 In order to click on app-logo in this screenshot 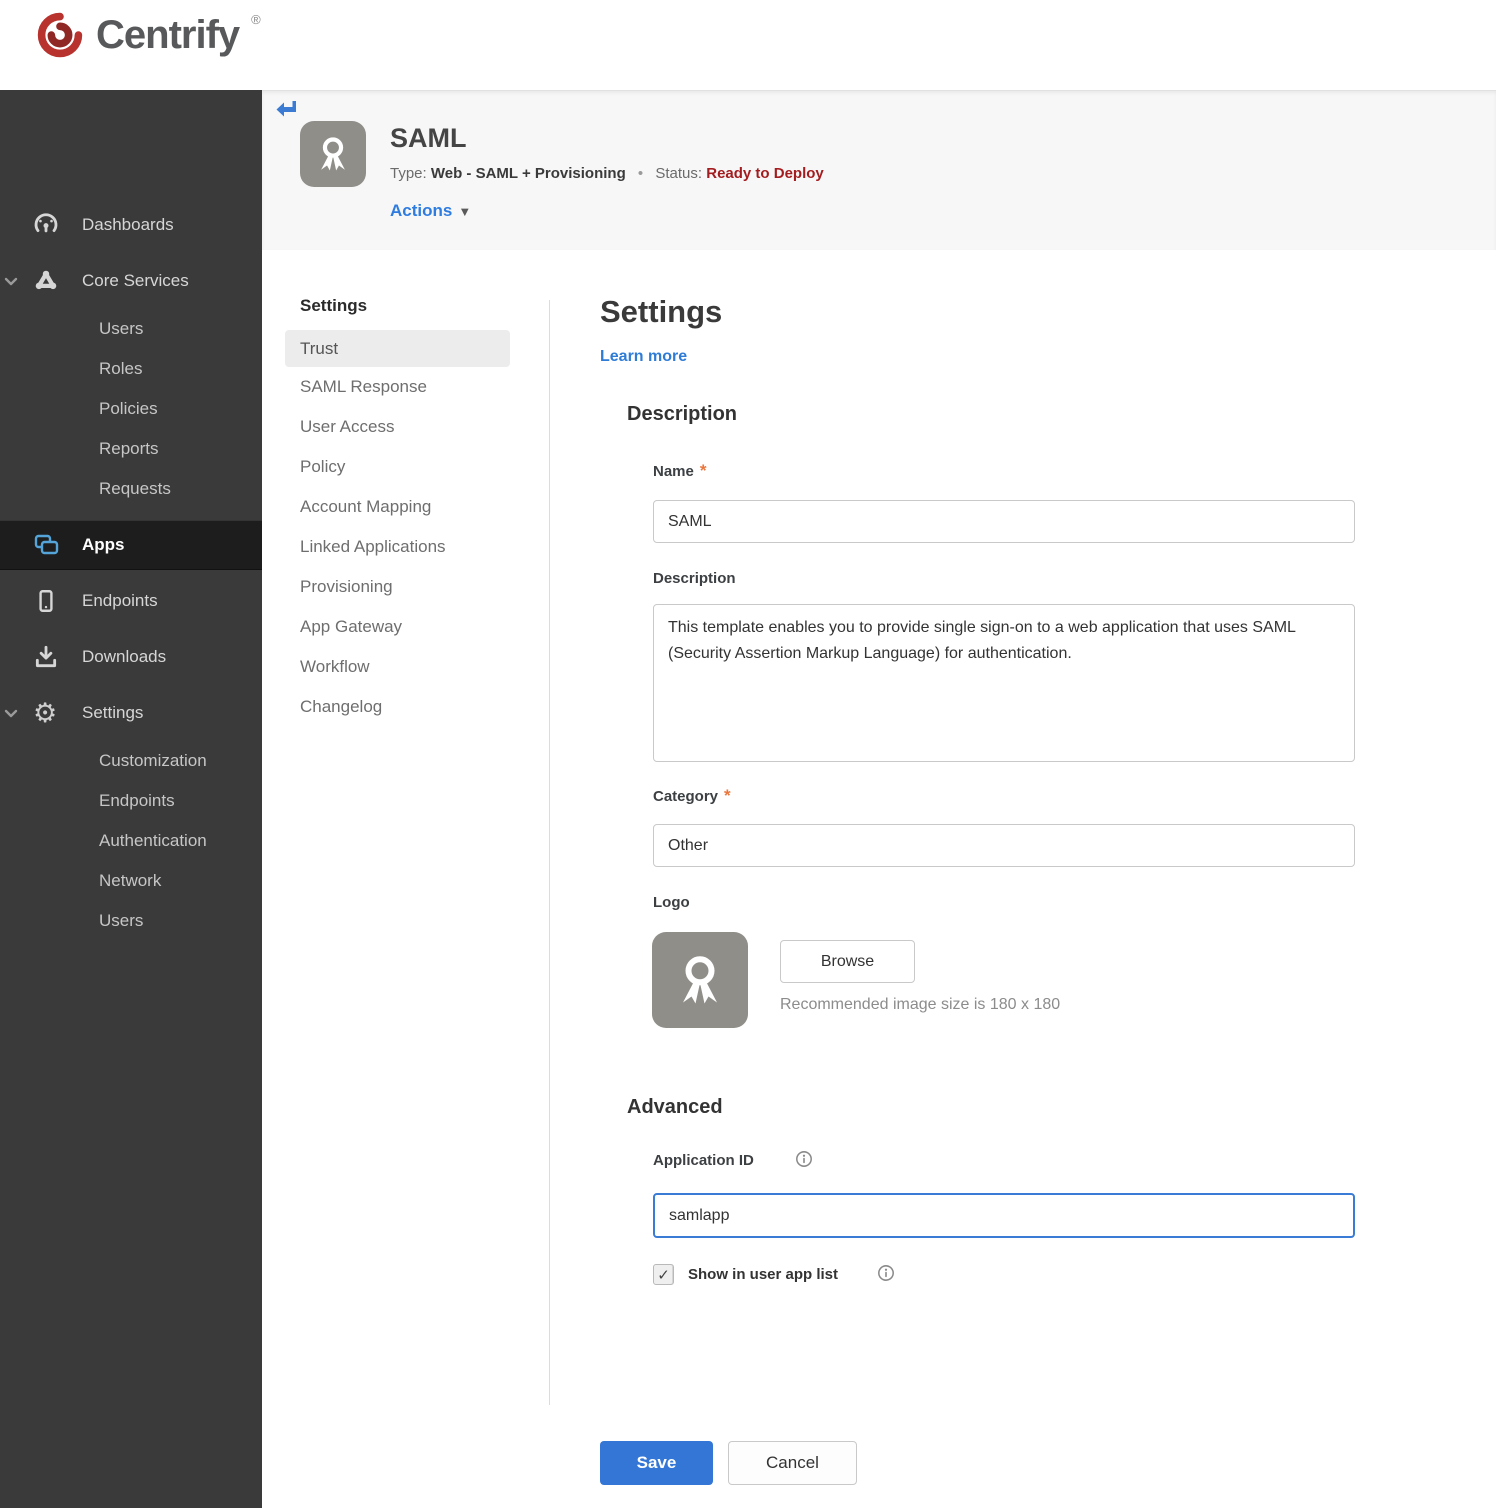, I will do `click(333, 154)`.